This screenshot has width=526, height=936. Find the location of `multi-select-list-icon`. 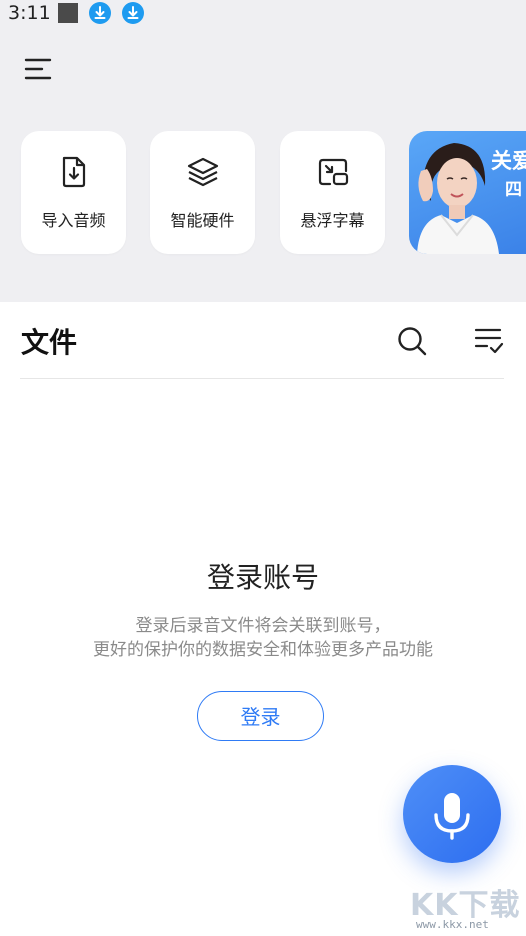

multi-select-list-icon is located at coordinates (488, 340).